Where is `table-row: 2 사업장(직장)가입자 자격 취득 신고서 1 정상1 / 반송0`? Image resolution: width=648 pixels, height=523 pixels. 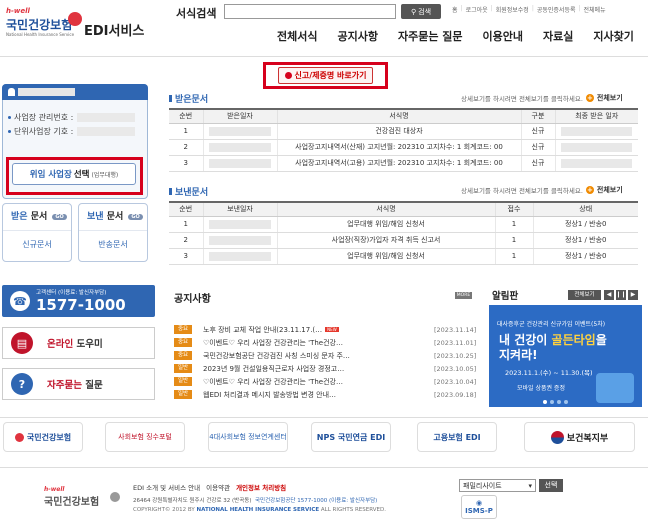
table-row: 2 사업장(직장)가입자 자격 취득 신고서 1 정상1 / 반송0 is located at coordinates (403, 240).